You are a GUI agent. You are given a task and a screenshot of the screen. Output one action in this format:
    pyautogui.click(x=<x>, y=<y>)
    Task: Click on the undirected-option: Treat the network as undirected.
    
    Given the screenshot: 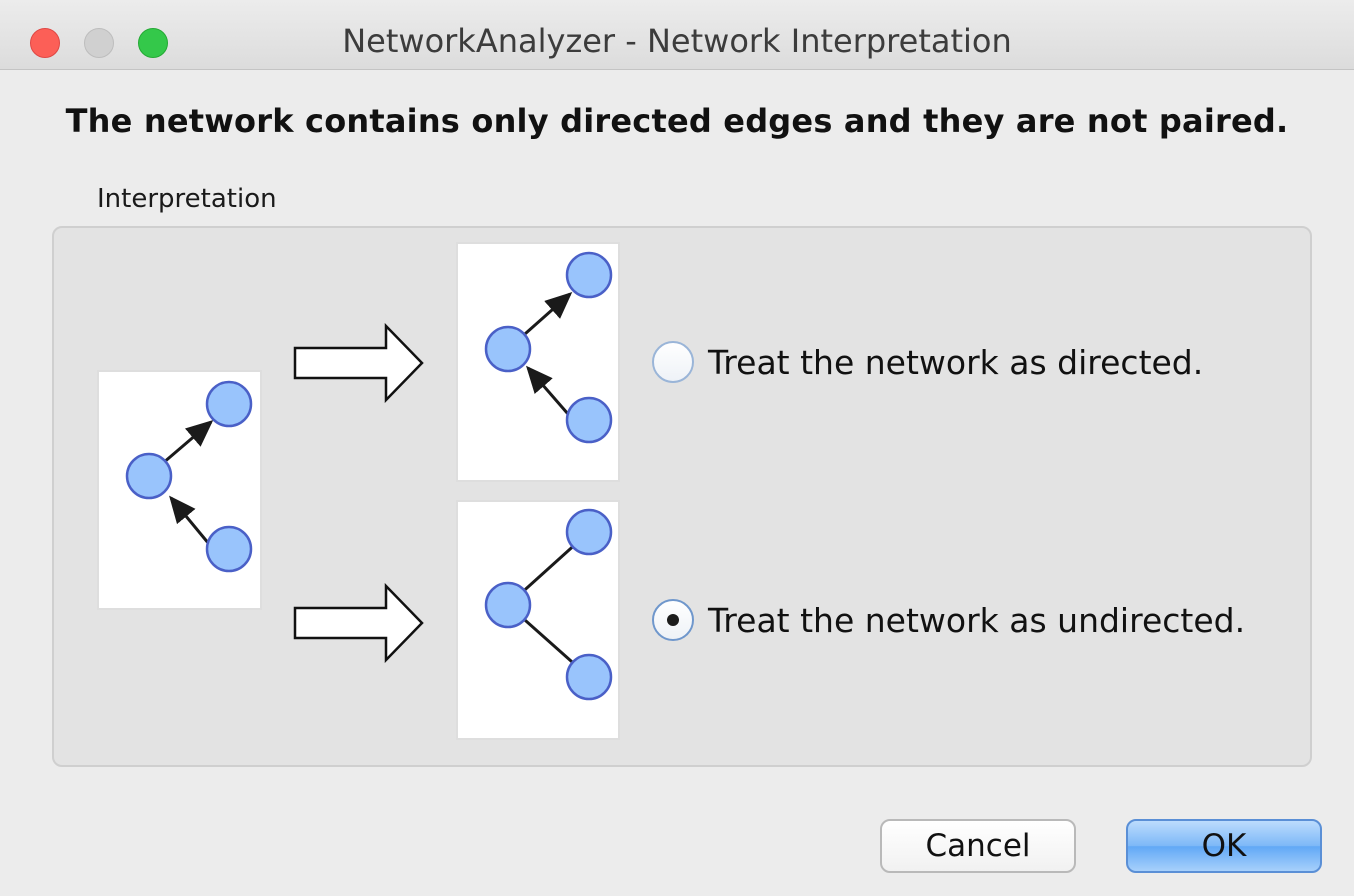 What is the action you would take?
    pyautogui.click(x=948, y=620)
    